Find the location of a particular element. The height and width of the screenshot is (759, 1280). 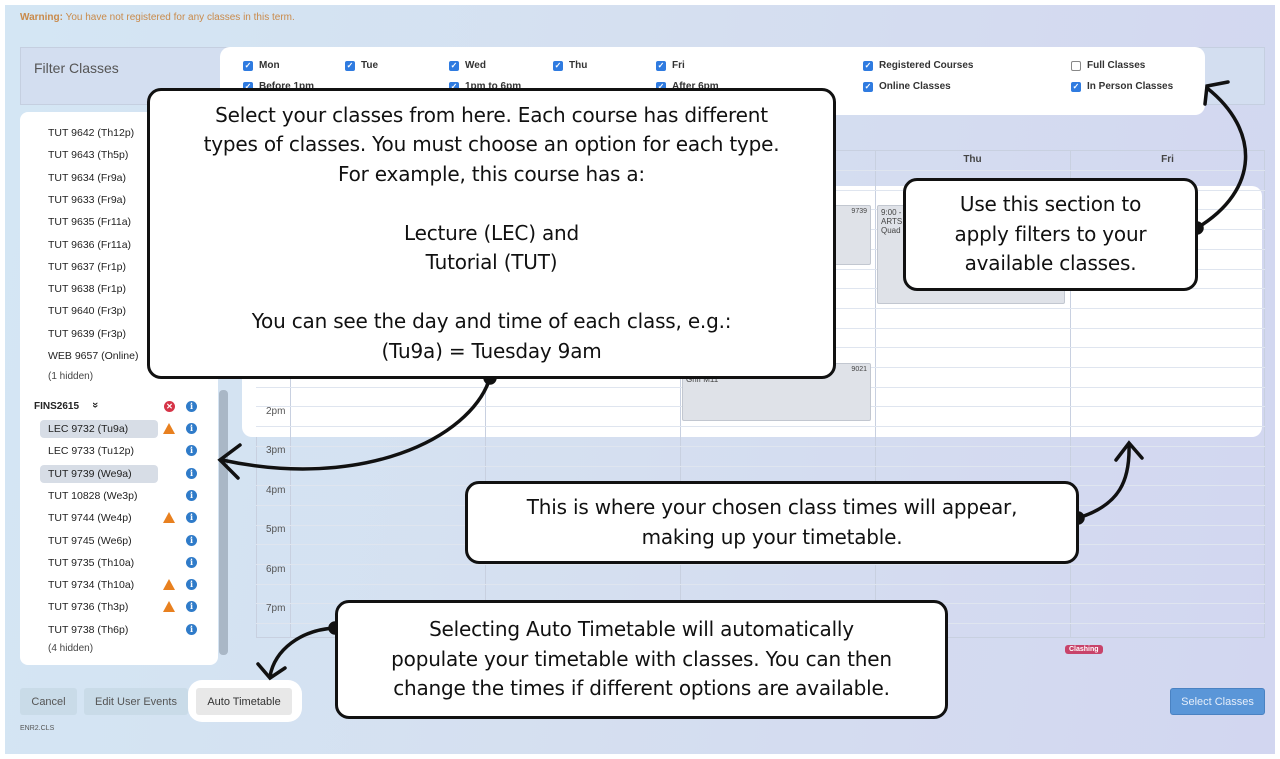

filter-label: Online Classes is located at coordinates (915, 86).